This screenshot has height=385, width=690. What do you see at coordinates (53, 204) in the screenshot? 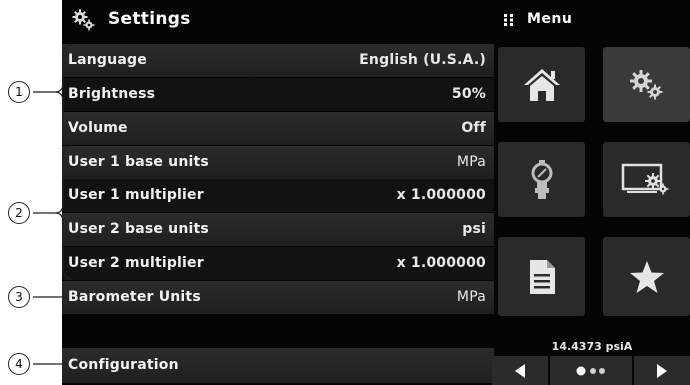
I see `annotation-brackets` at bounding box center [53, 204].